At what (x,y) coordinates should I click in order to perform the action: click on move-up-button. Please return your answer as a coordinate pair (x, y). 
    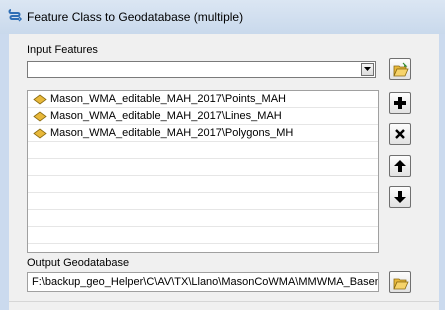
    Looking at the image, I should click on (400, 166).